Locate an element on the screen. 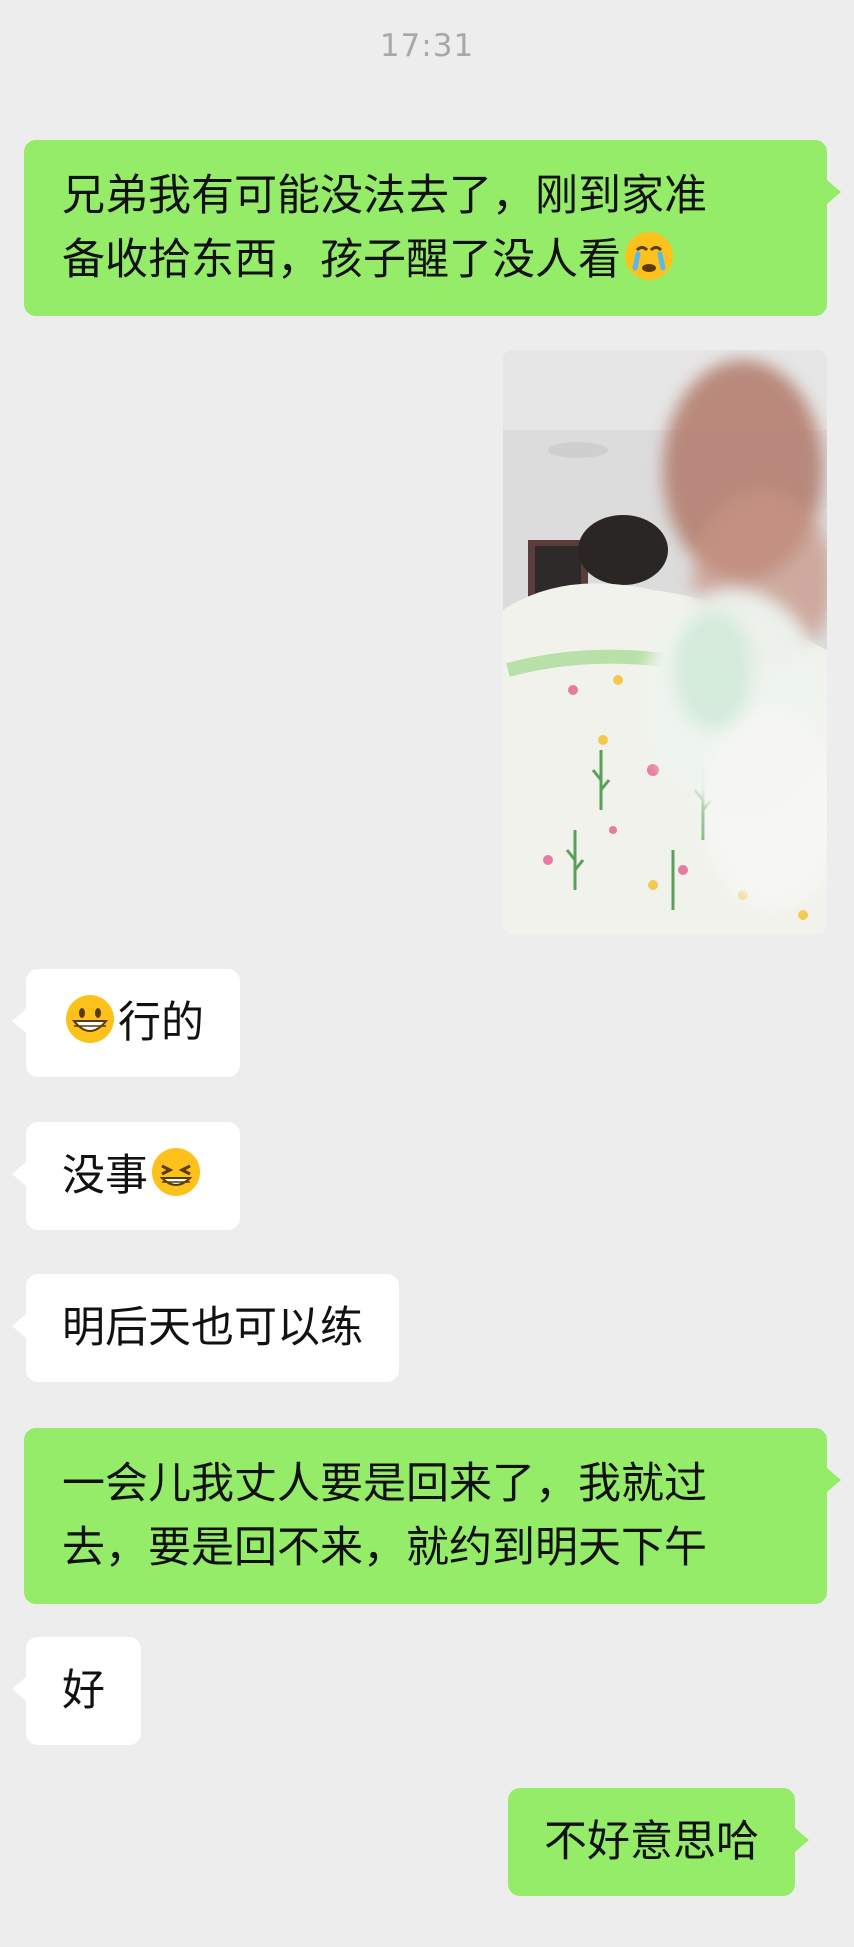 The height and width of the screenshot is (1947, 854). message-bubble-received: 没事 is located at coordinates (126, 1176).